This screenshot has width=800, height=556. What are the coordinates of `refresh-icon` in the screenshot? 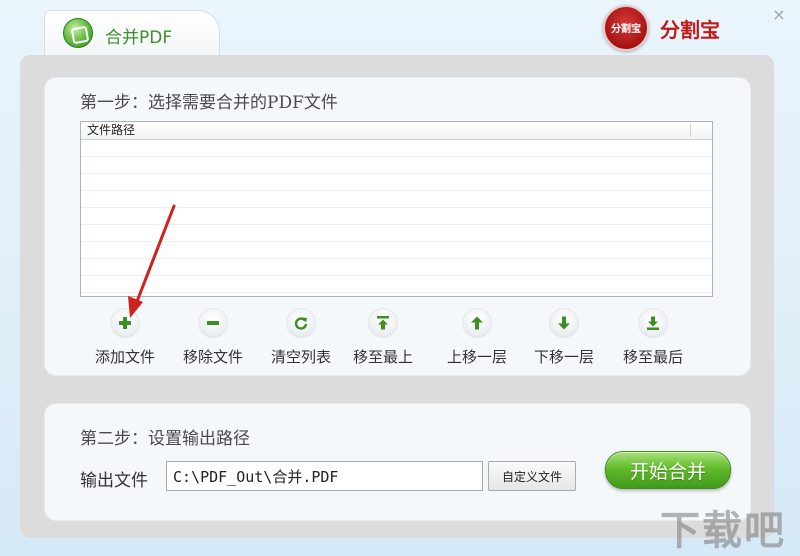 It's located at (301, 323).